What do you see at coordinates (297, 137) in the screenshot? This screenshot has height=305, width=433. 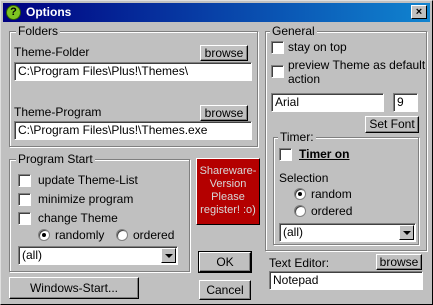 I see `timer-legend: Timer:` at bounding box center [297, 137].